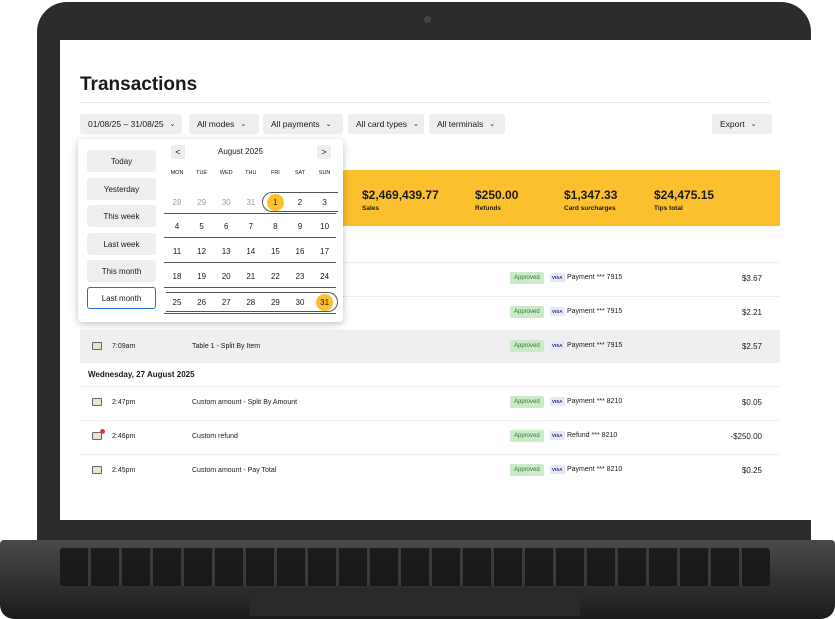  I want to click on terminals-filter: All terminals ⌄, so click(467, 124).